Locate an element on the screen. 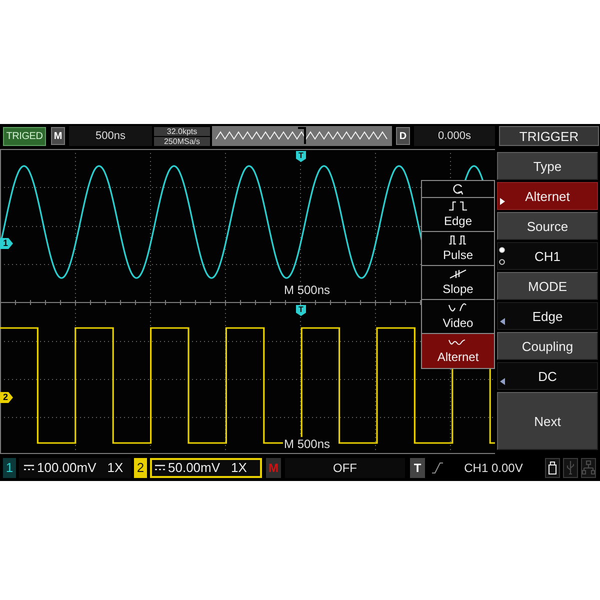  menu-option-title: Source is located at coordinates (547, 226).